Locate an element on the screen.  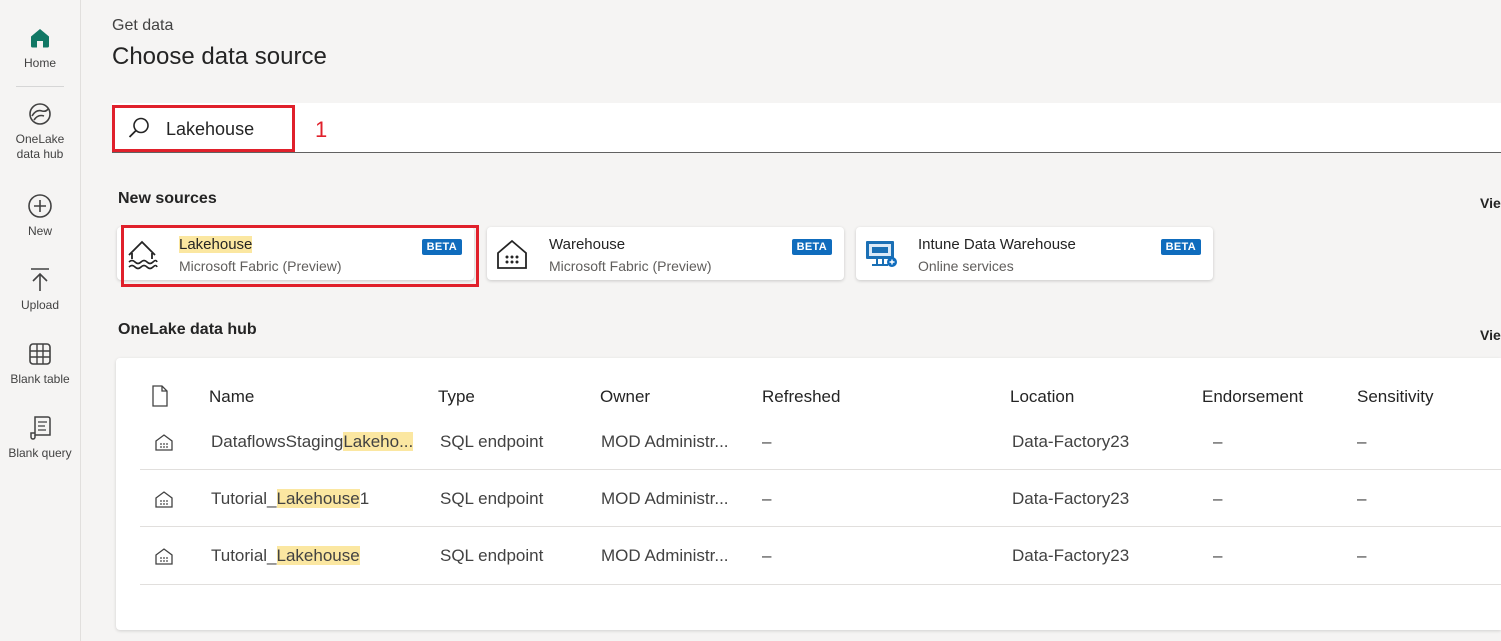
source-card-name: Intune Data Warehouse is located at coordinates (997, 244).